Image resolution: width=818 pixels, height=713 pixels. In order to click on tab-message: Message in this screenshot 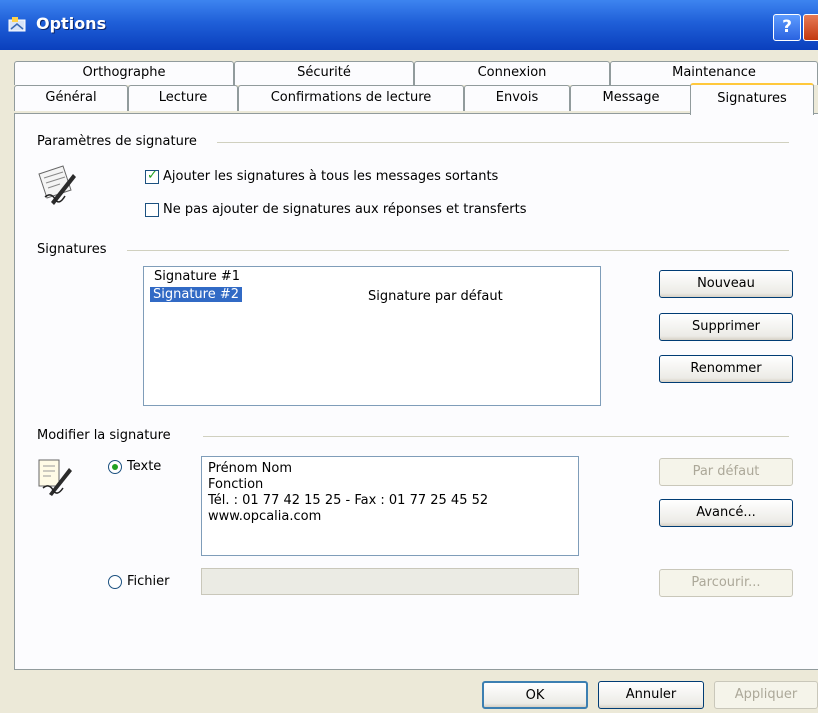, I will do `click(631, 98)`.